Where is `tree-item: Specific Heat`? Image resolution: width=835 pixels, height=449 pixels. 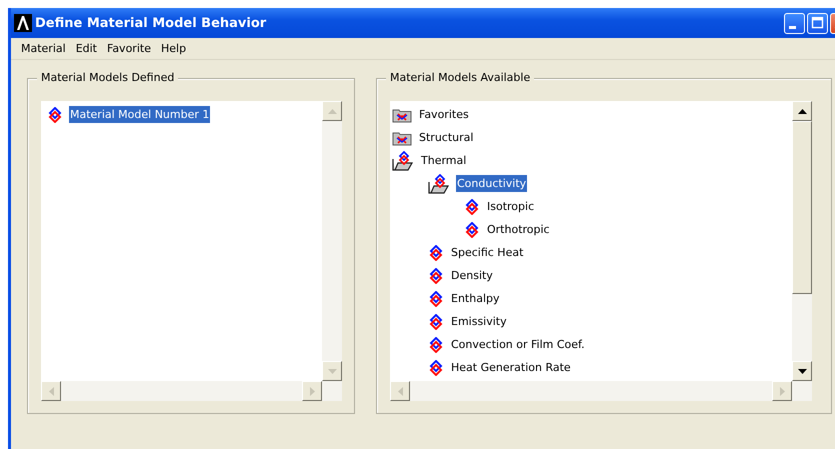
tree-item: Specific Heat is located at coordinates (487, 252).